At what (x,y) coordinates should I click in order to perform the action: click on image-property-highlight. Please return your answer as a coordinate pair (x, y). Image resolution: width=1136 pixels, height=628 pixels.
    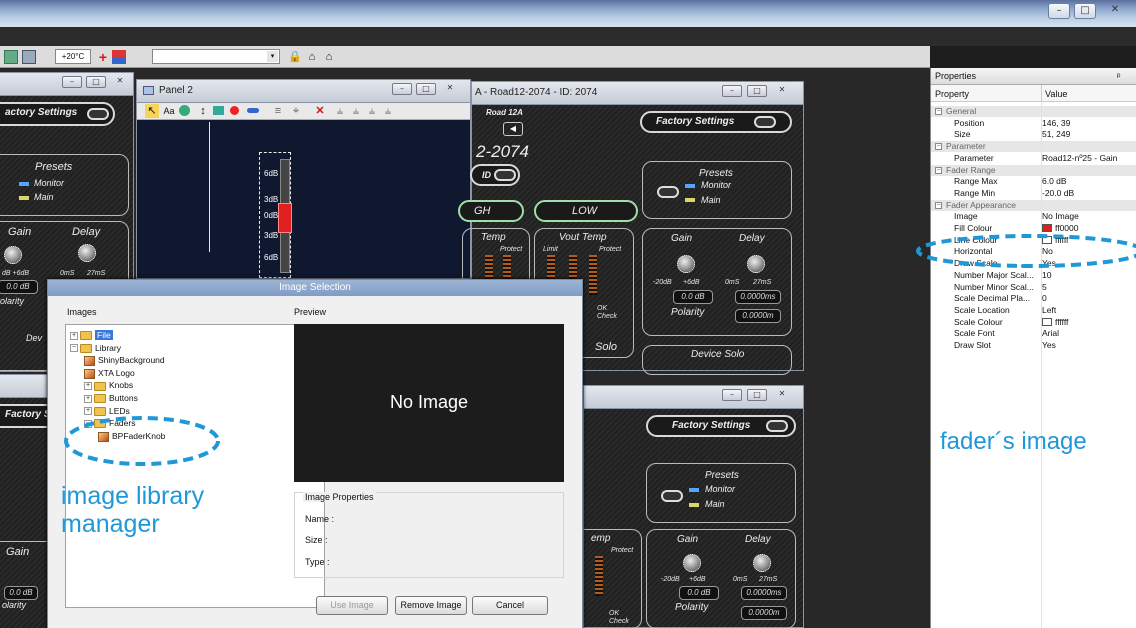
    Looking at the image, I should click on (1026, 251).